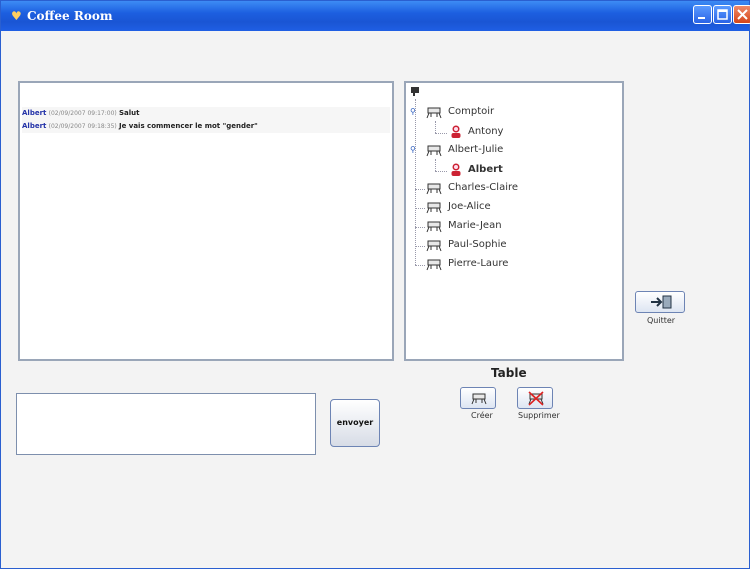 The image size is (750, 569). Describe the element at coordinates (478, 263) in the screenshot. I see `tree-node-label: Pierre-Laure` at that location.